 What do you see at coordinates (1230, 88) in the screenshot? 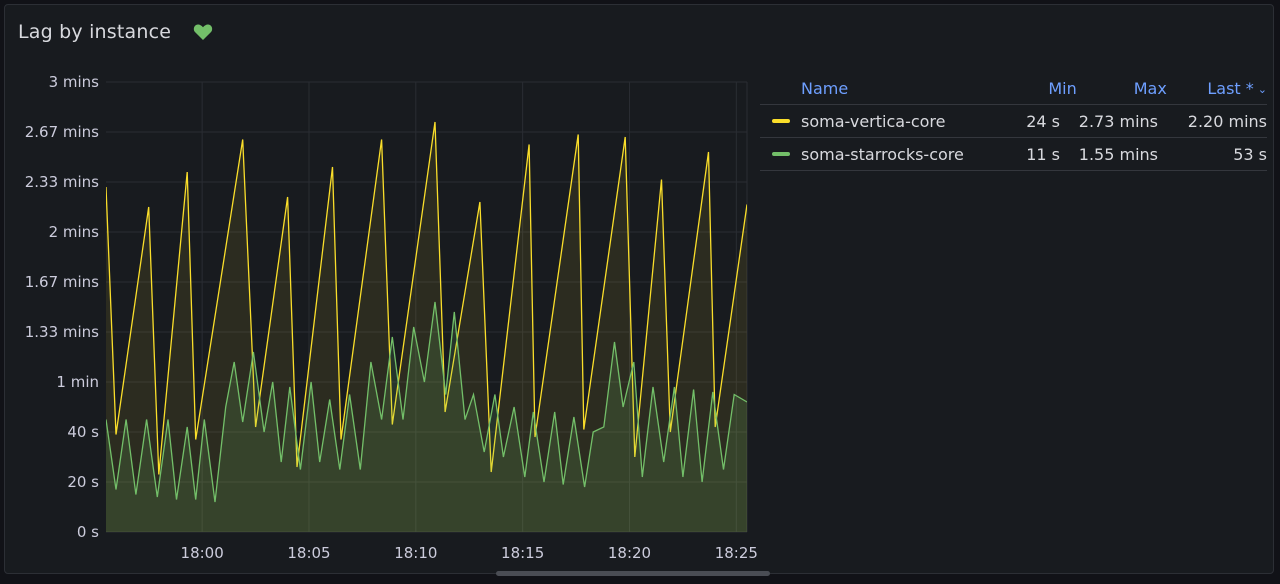
I see `legend-header-last-label: Last *` at bounding box center [1230, 88].